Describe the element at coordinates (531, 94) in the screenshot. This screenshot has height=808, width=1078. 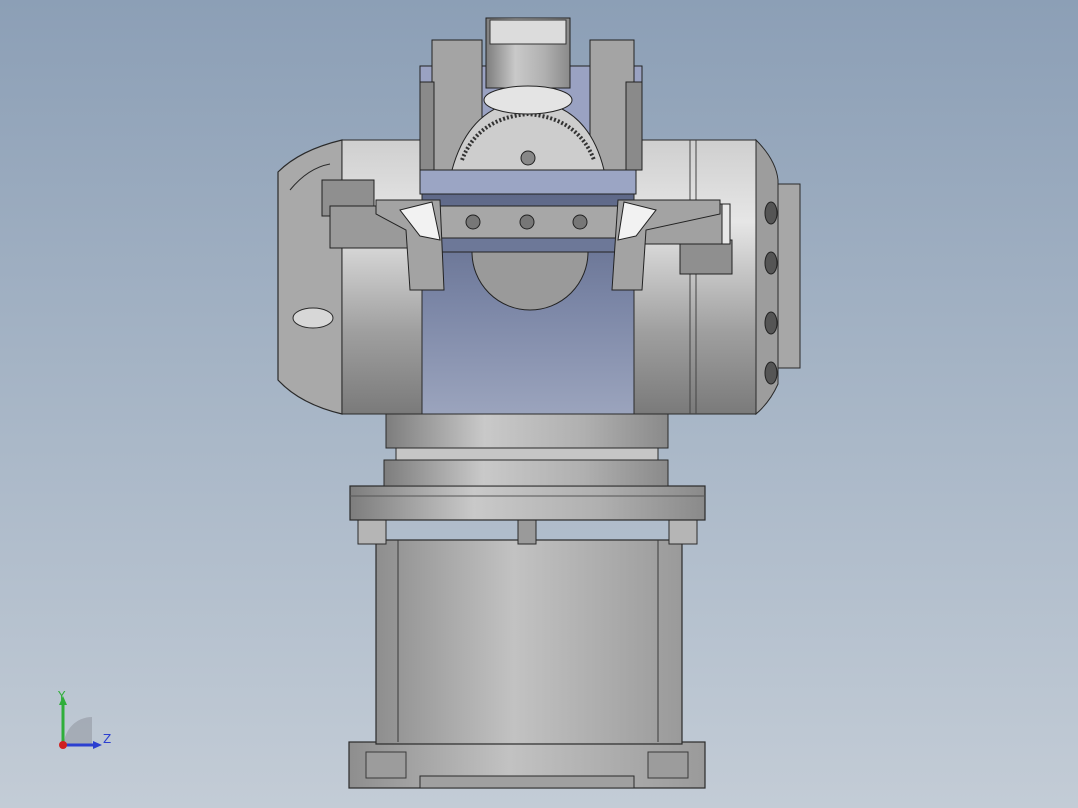
I see `top-gear-housing` at that location.